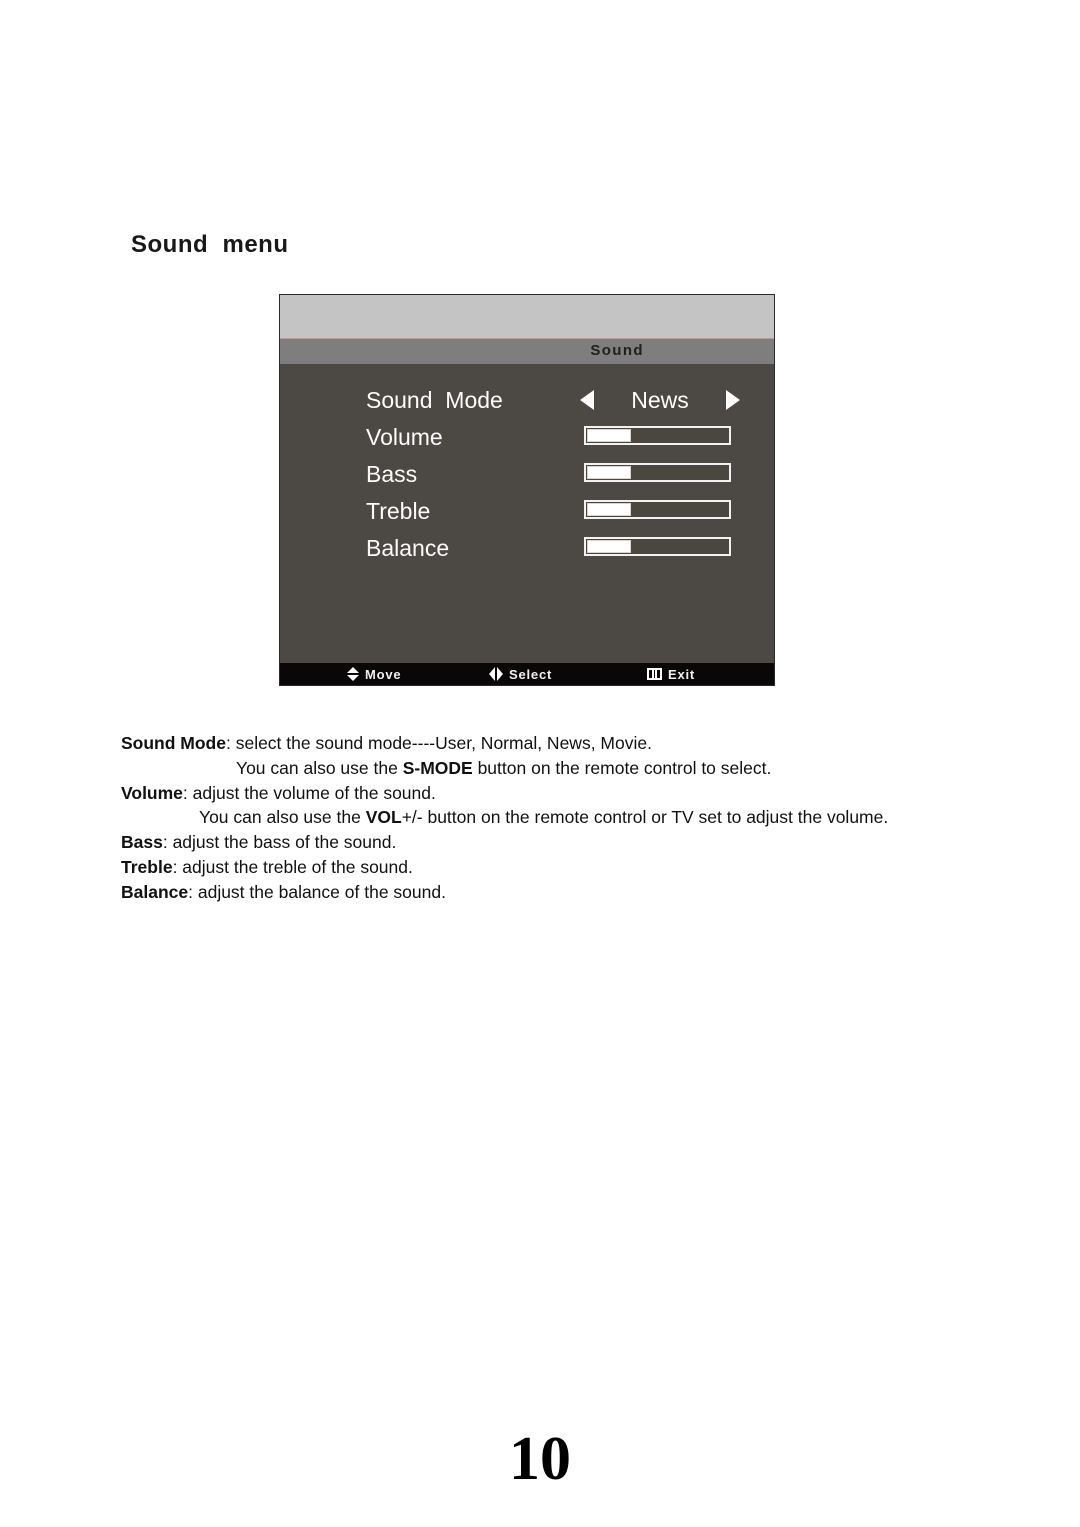 This screenshot has height=1527, width=1080. What do you see at coordinates (319, 767) in the screenshot?
I see `desc-pre-1: You can also use the` at bounding box center [319, 767].